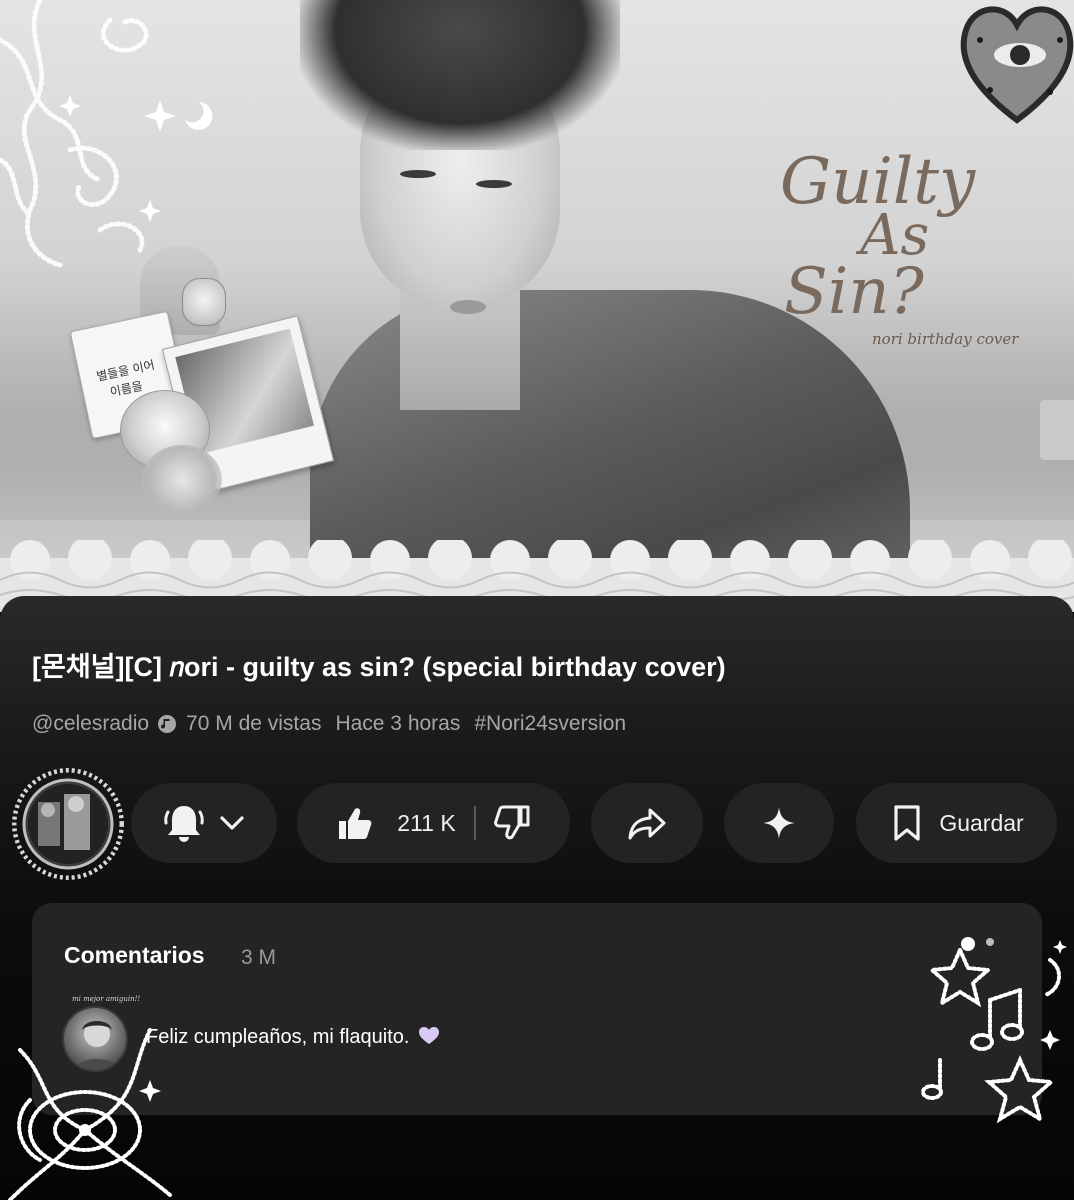 The image size is (1074, 1200). I want to click on swirl-decoration, so click(106, 134).